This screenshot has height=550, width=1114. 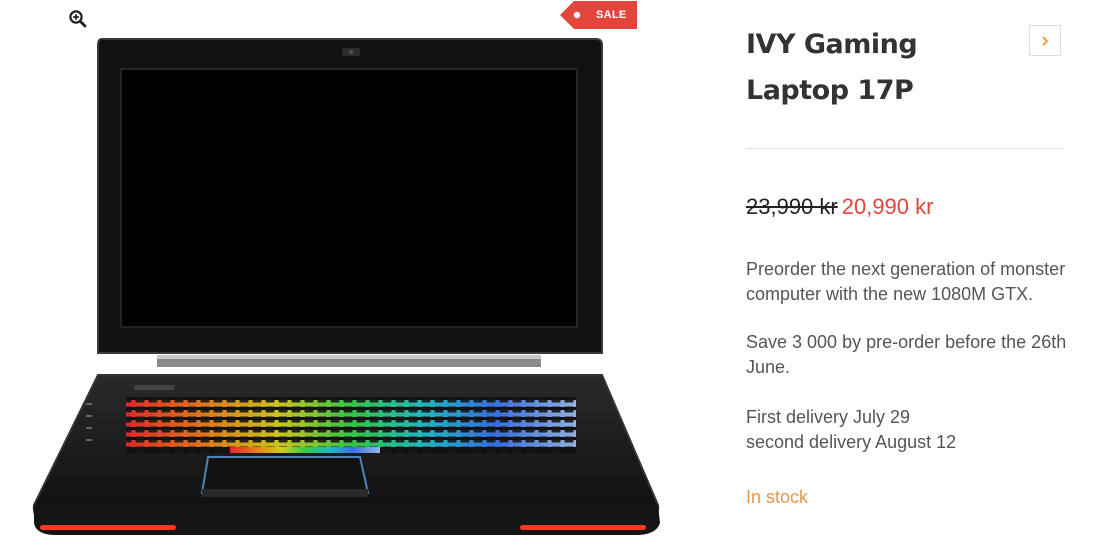 I want to click on zoom-button, so click(x=78, y=19).